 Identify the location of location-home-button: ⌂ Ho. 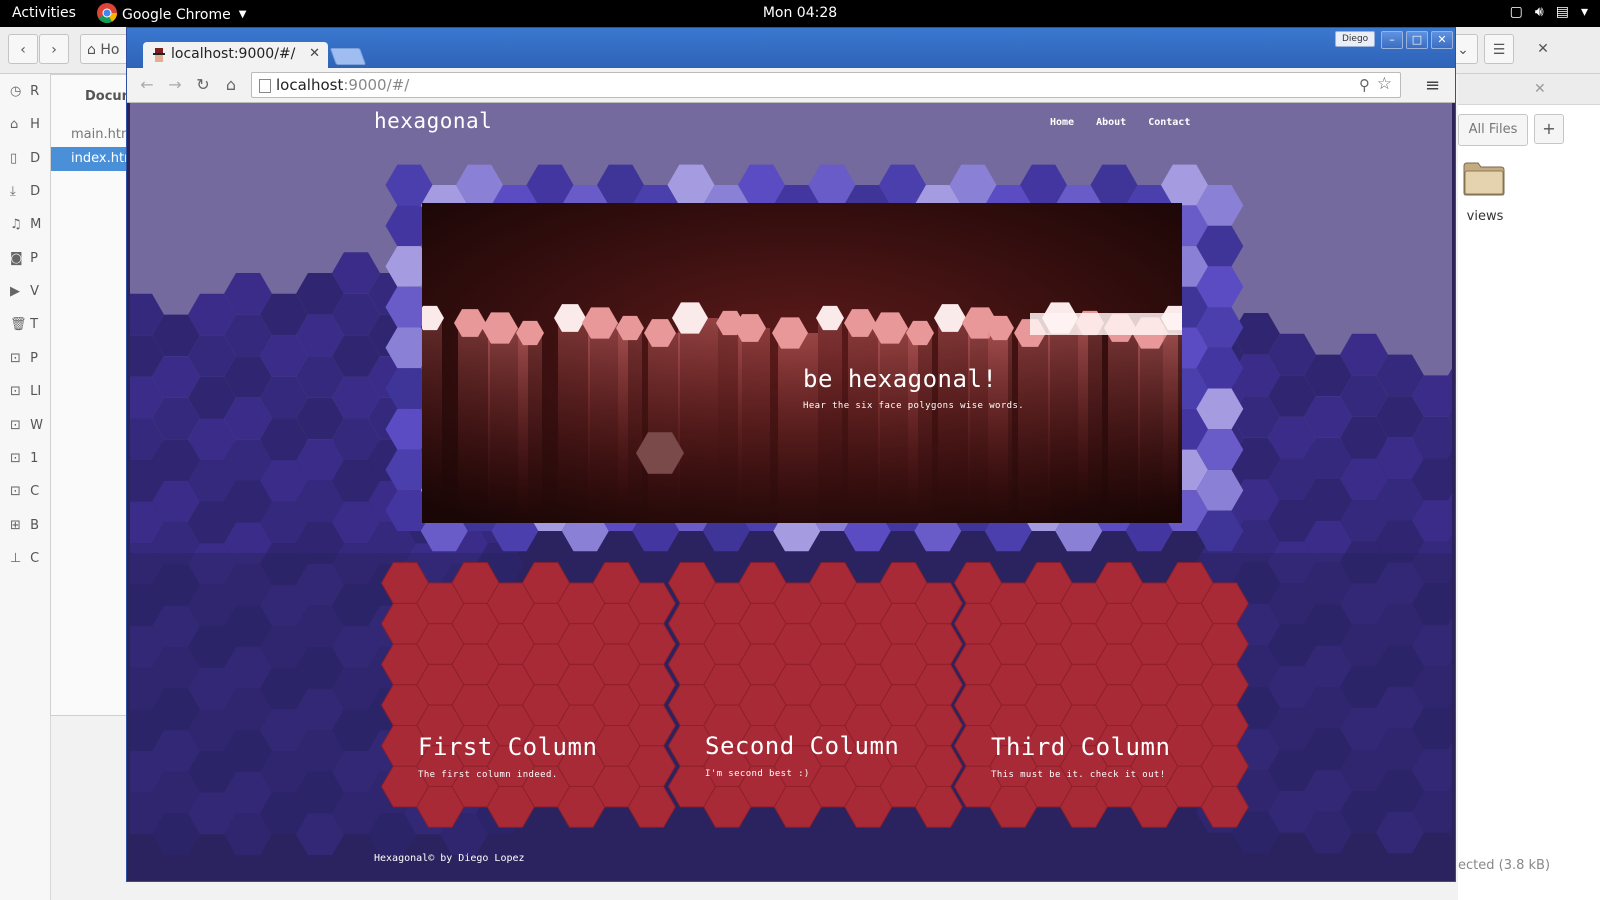
(105, 49).